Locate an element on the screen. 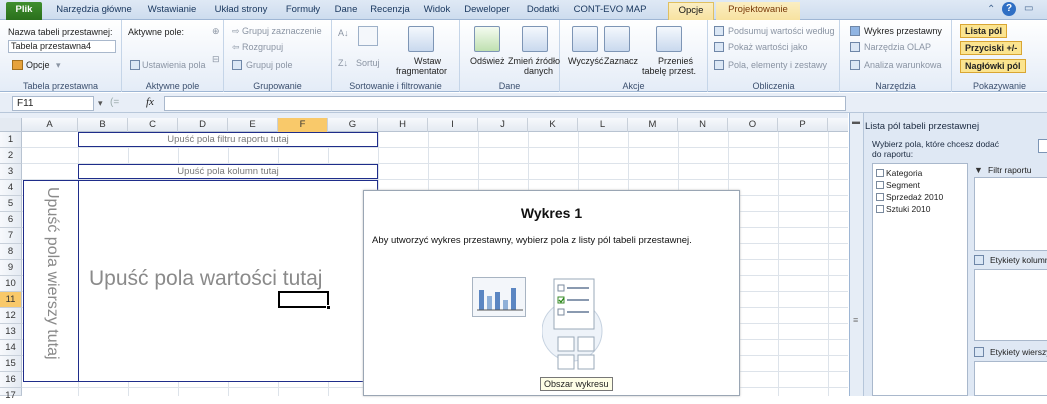 This screenshot has width=1047, height=404. selected-cell is located at coordinates (303, 299).